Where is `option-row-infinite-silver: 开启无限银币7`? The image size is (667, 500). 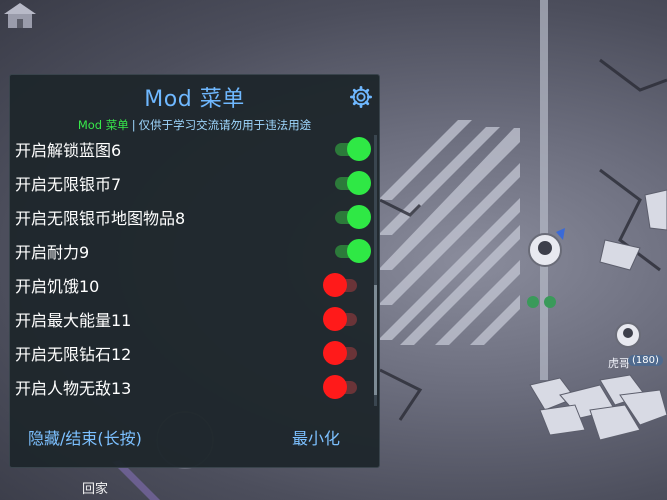
option-row-infinite-silver: 开启无限银币7 is located at coordinates (194, 183).